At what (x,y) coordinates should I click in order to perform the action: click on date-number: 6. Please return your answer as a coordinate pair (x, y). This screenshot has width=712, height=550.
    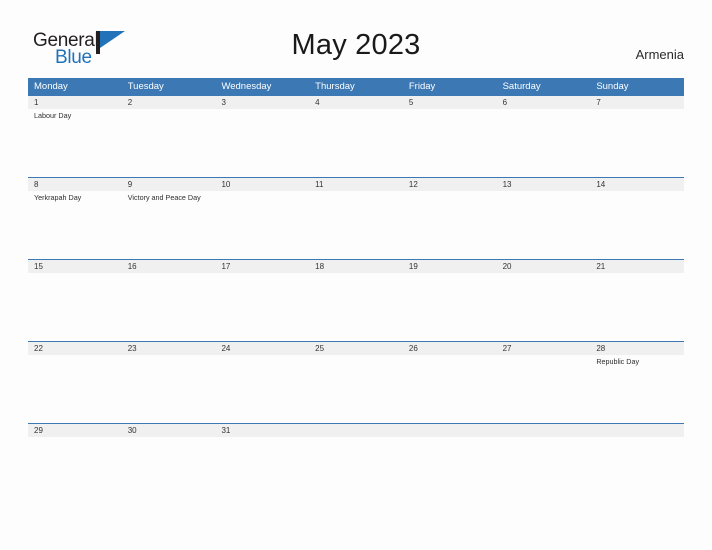
    Looking at the image, I should click on (544, 102).